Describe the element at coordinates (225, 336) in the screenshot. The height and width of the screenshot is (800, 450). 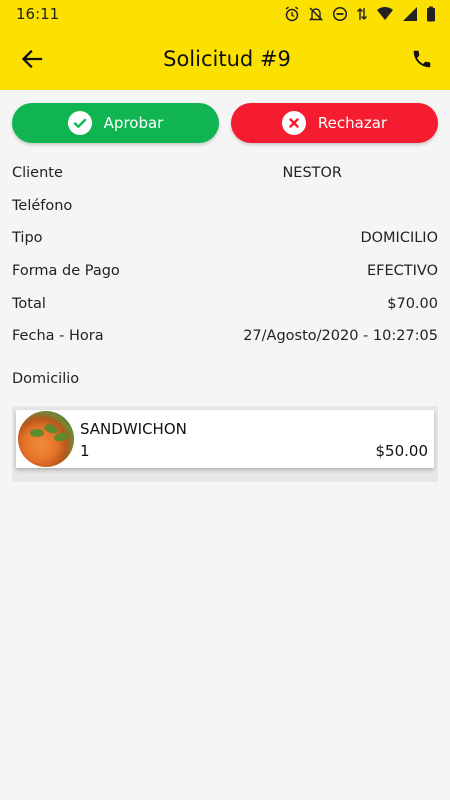
I see `detail-row-datetime: Fecha - Hora 27/Agosto/2020 - 10:27:05` at that location.